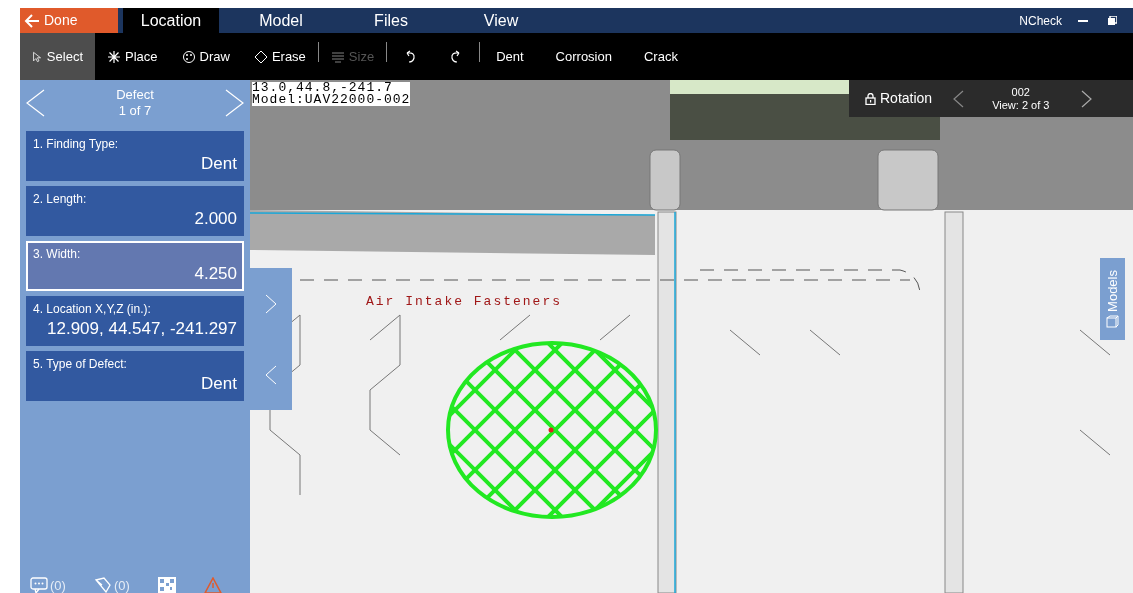 This screenshot has height=593, width=1133. I want to click on tool-button: Dent, so click(510, 56).